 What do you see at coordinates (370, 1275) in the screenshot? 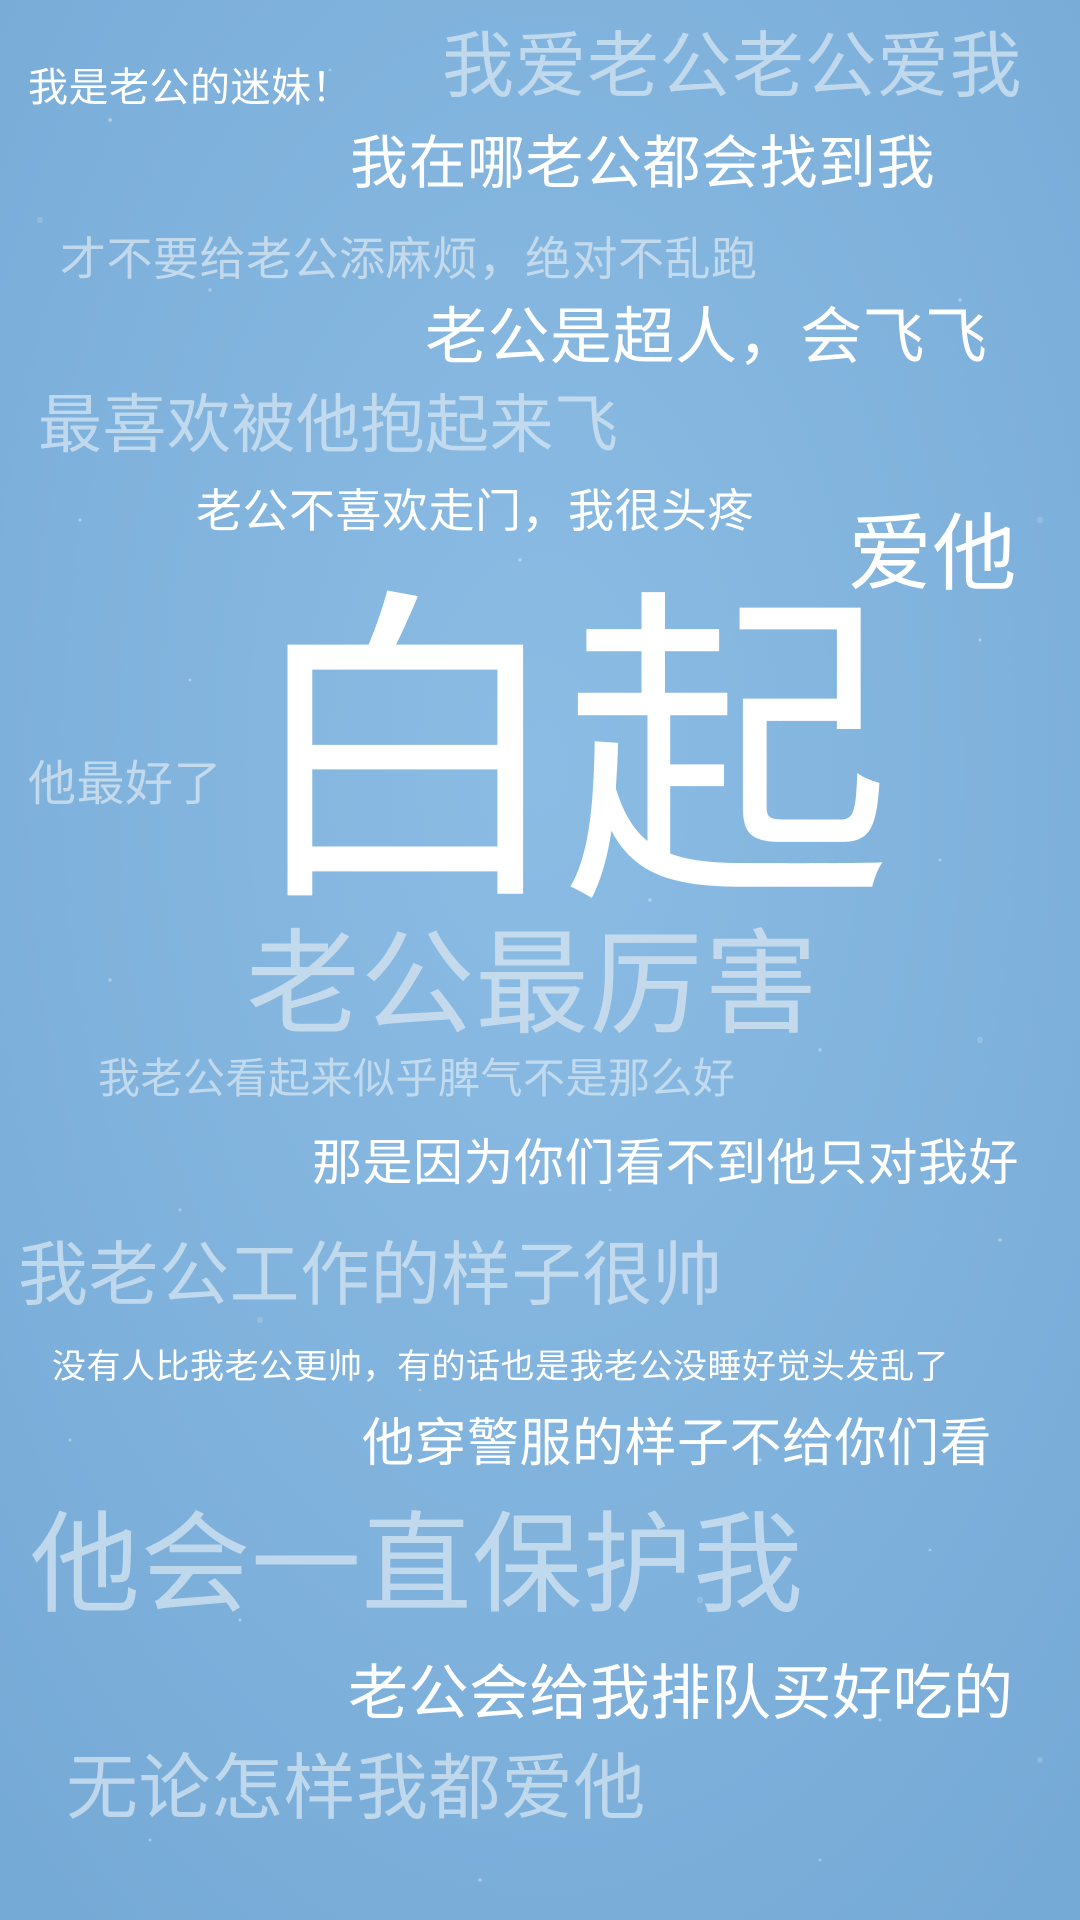
I see `text-line-14: 我老公工作的样子很帅` at bounding box center [370, 1275].